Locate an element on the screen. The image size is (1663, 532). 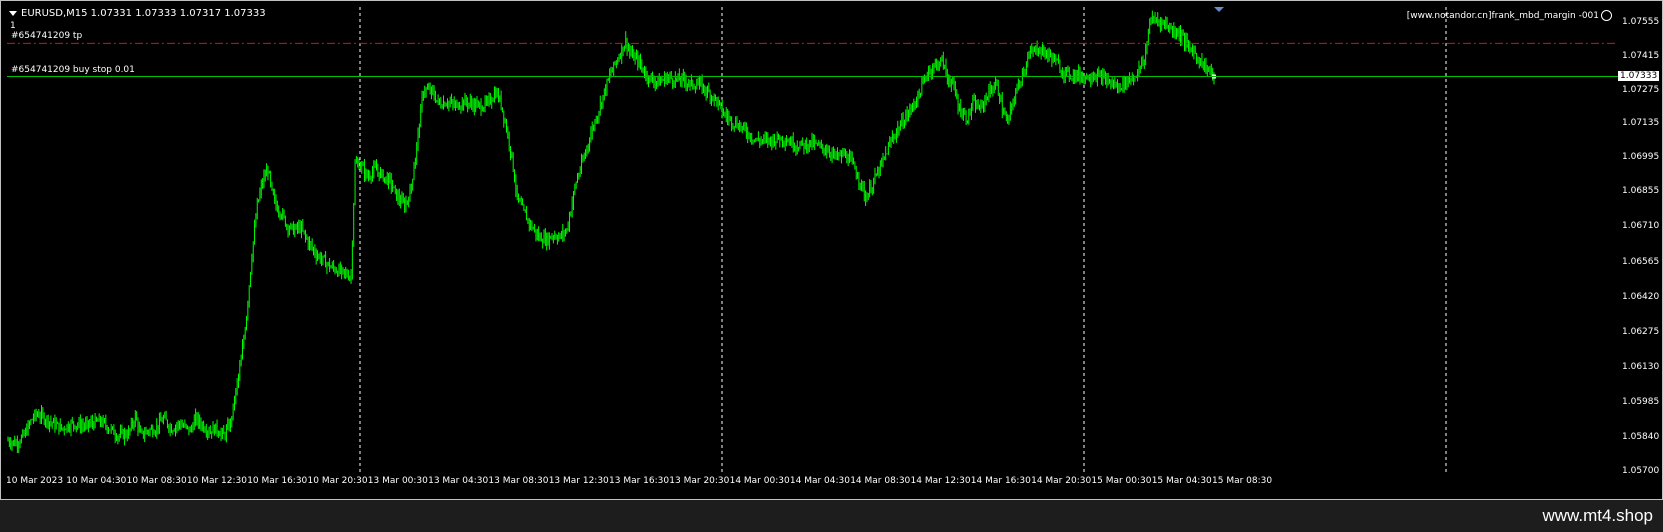
time-tick-label: 10 Mar 12:30 is located at coordinates (216, 481).